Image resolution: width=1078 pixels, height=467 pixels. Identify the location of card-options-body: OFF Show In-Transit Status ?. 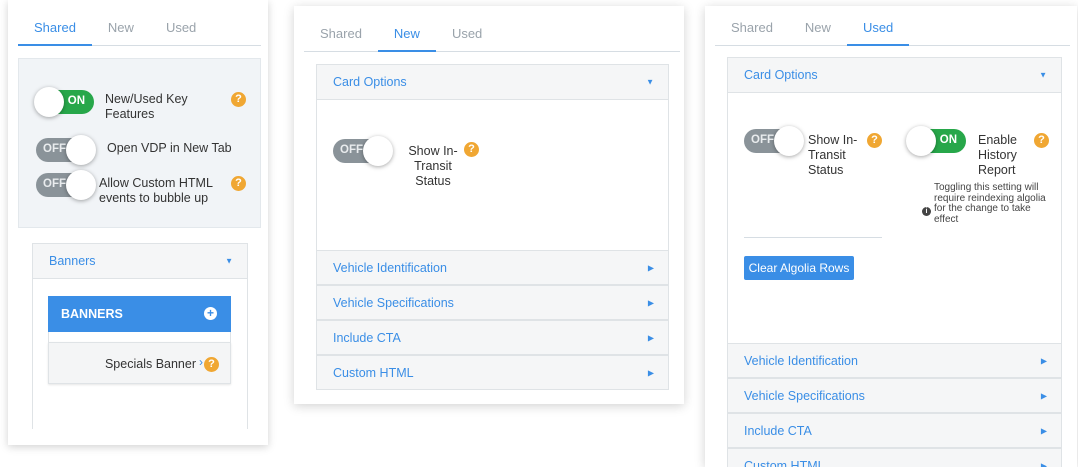
(492, 175).